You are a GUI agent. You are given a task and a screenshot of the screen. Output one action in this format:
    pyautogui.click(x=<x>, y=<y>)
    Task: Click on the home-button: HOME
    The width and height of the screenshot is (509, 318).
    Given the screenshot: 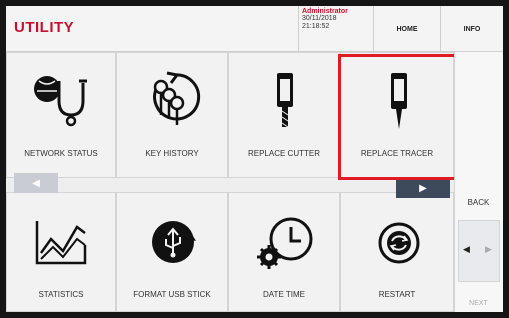 What is the action you would take?
    pyautogui.click(x=407, y=29)
    